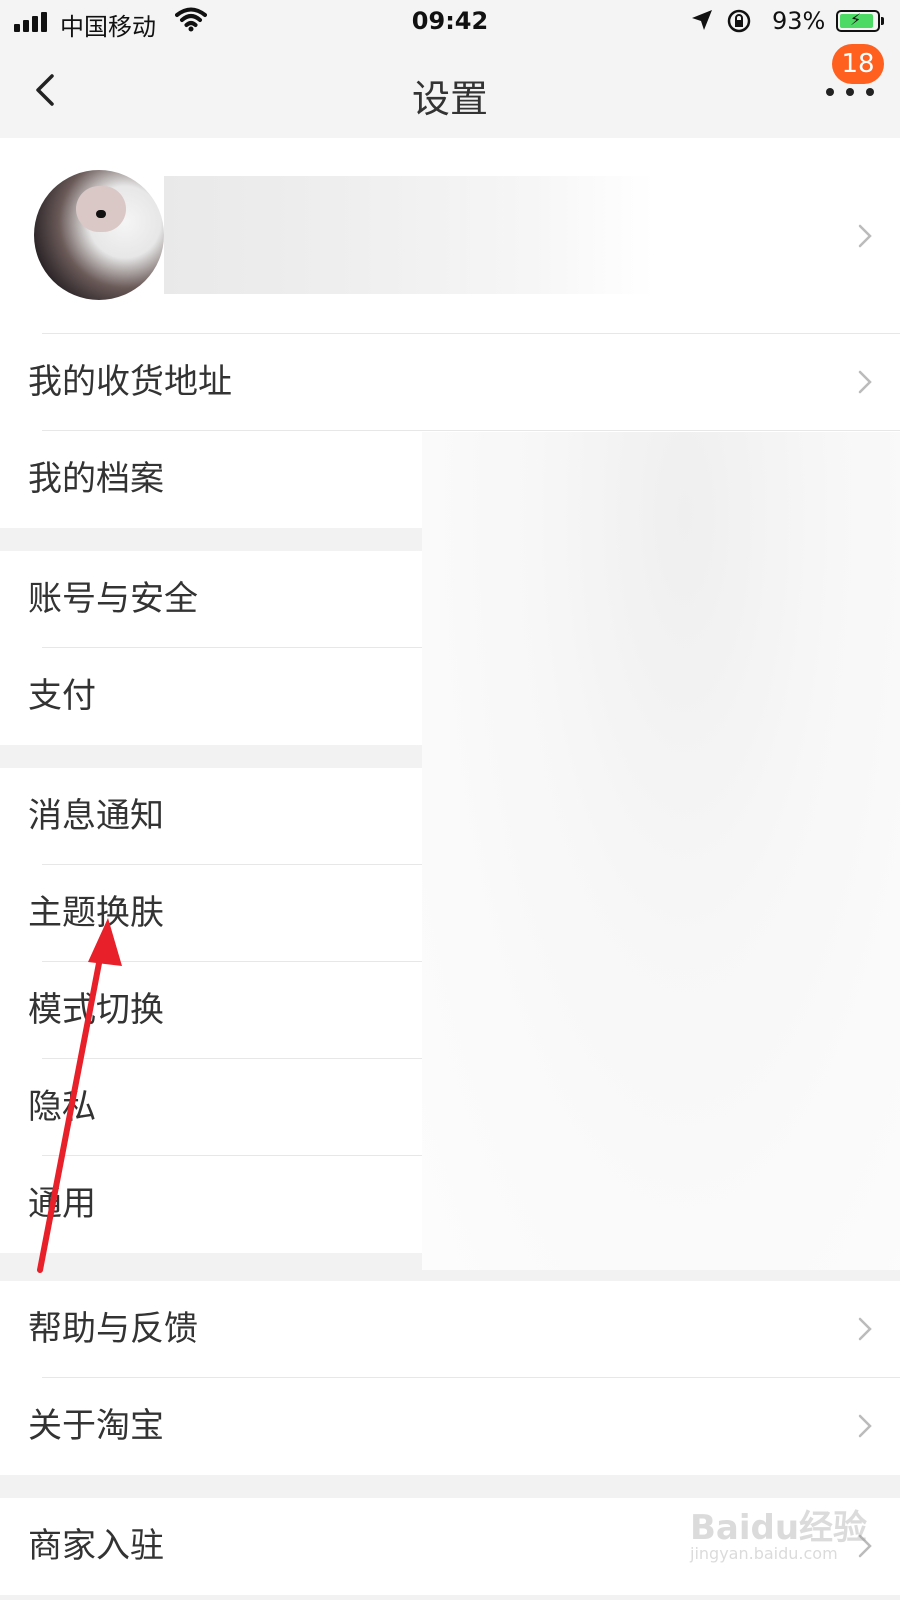  I want to click on menu-item-label: 隐私, so click(62, 1107).